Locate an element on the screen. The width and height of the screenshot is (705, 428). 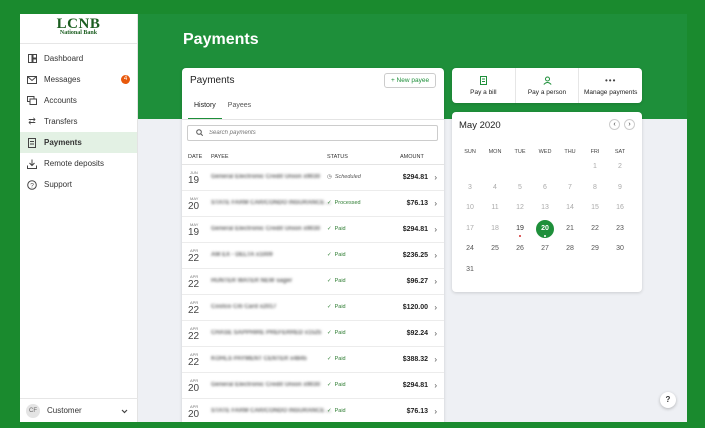
payment-amount: $120.00 is located at coordinates (415, 307).